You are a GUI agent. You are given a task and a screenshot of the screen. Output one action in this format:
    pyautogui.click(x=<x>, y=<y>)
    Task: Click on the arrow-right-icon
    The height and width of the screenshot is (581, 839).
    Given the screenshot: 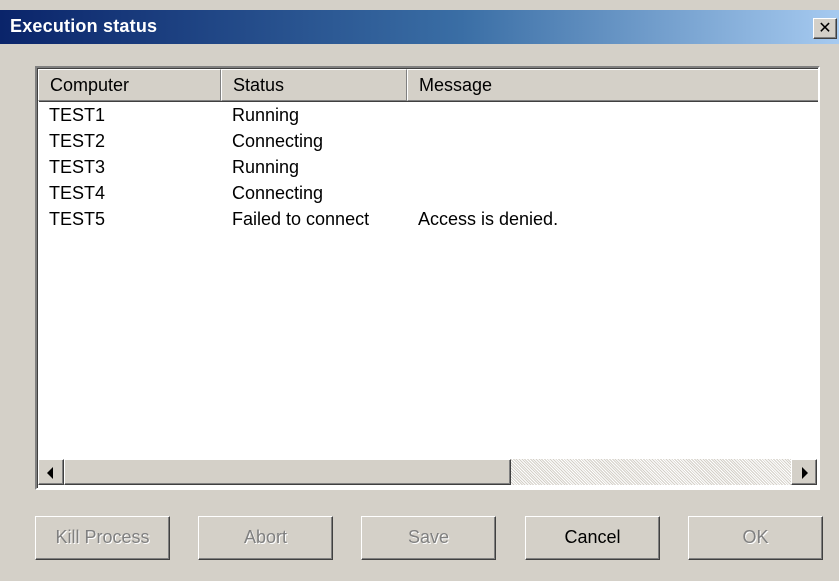 What is the action you would take?
    pyautogui.click(x=805, y=473)
    